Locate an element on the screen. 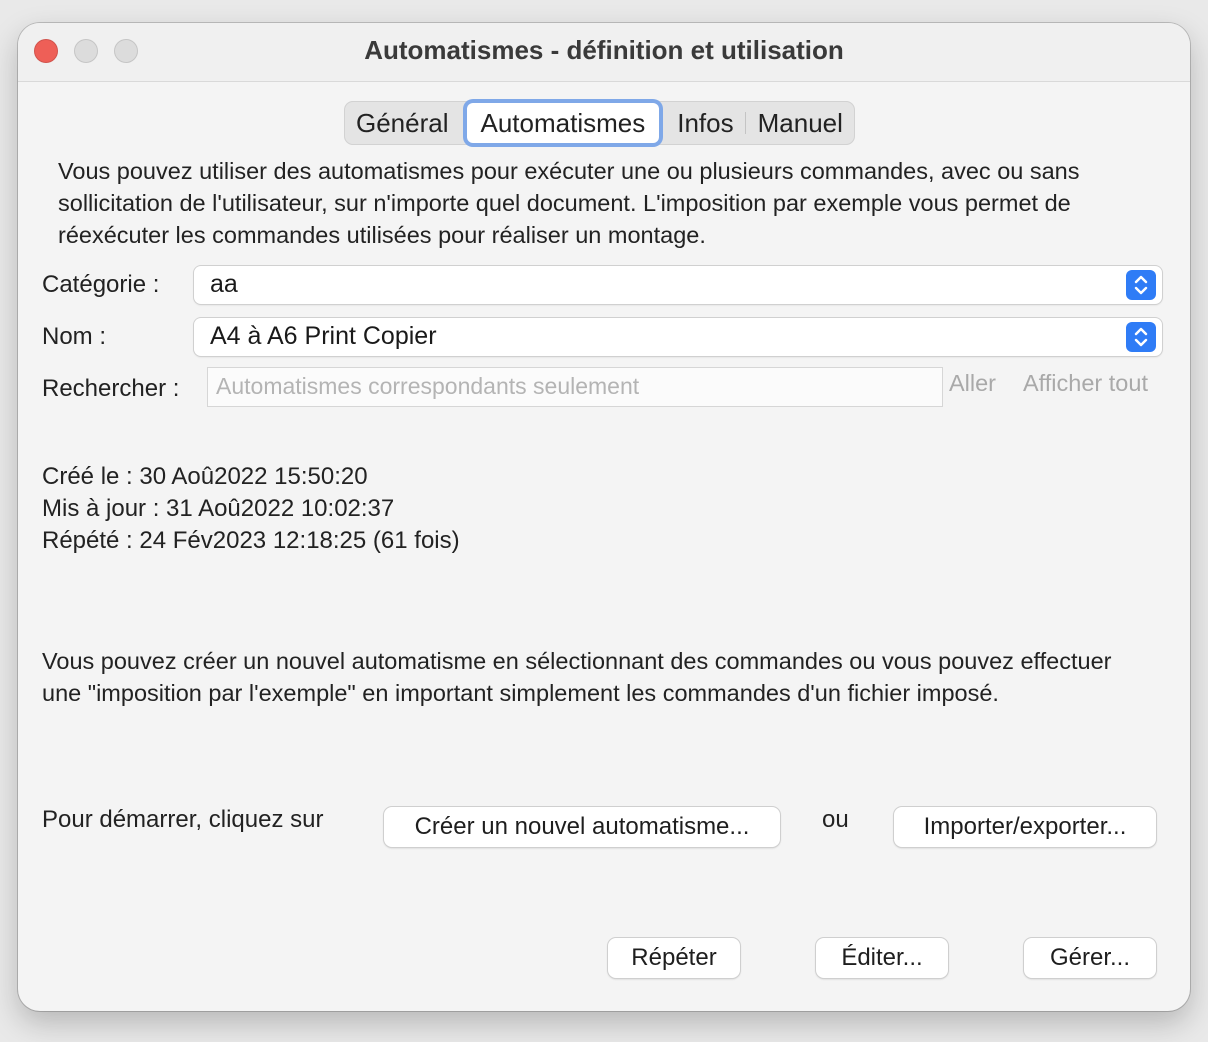 This screenshot has width=1208, height=1042. search-field is located at coordinates (575, 387).